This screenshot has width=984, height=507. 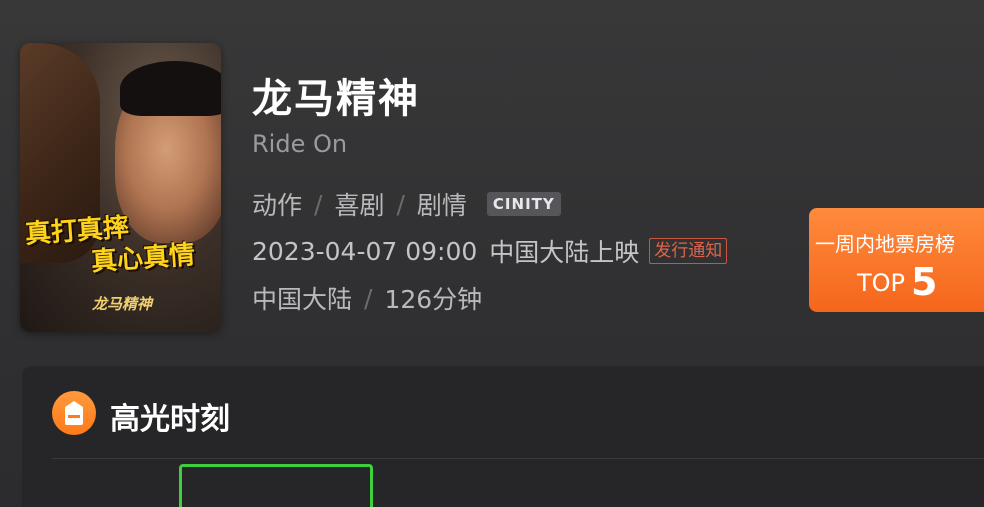 I want to click on box-office-rank: TOP 5, so click(x=897, y=282).